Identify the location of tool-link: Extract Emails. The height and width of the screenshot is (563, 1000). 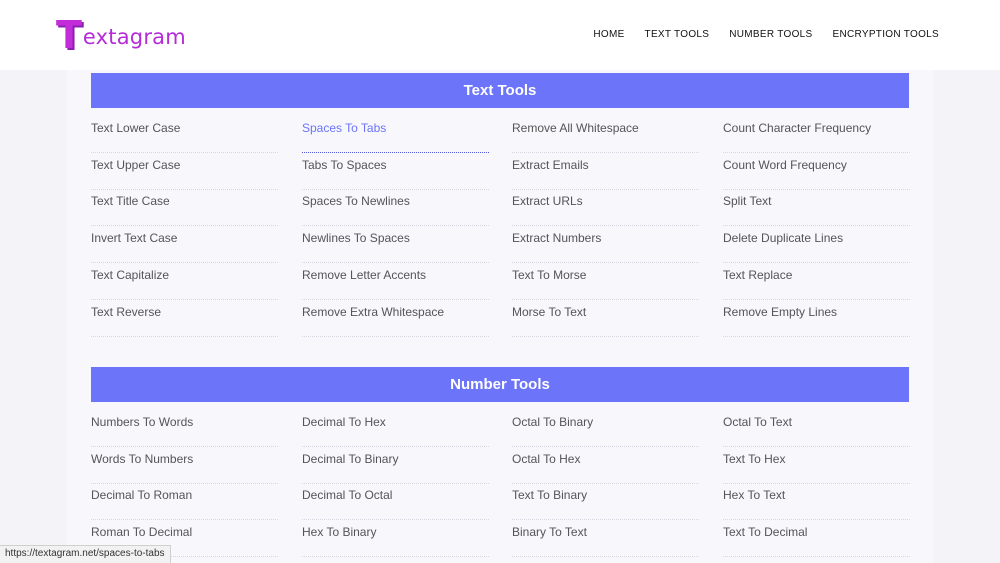
(605, 172).